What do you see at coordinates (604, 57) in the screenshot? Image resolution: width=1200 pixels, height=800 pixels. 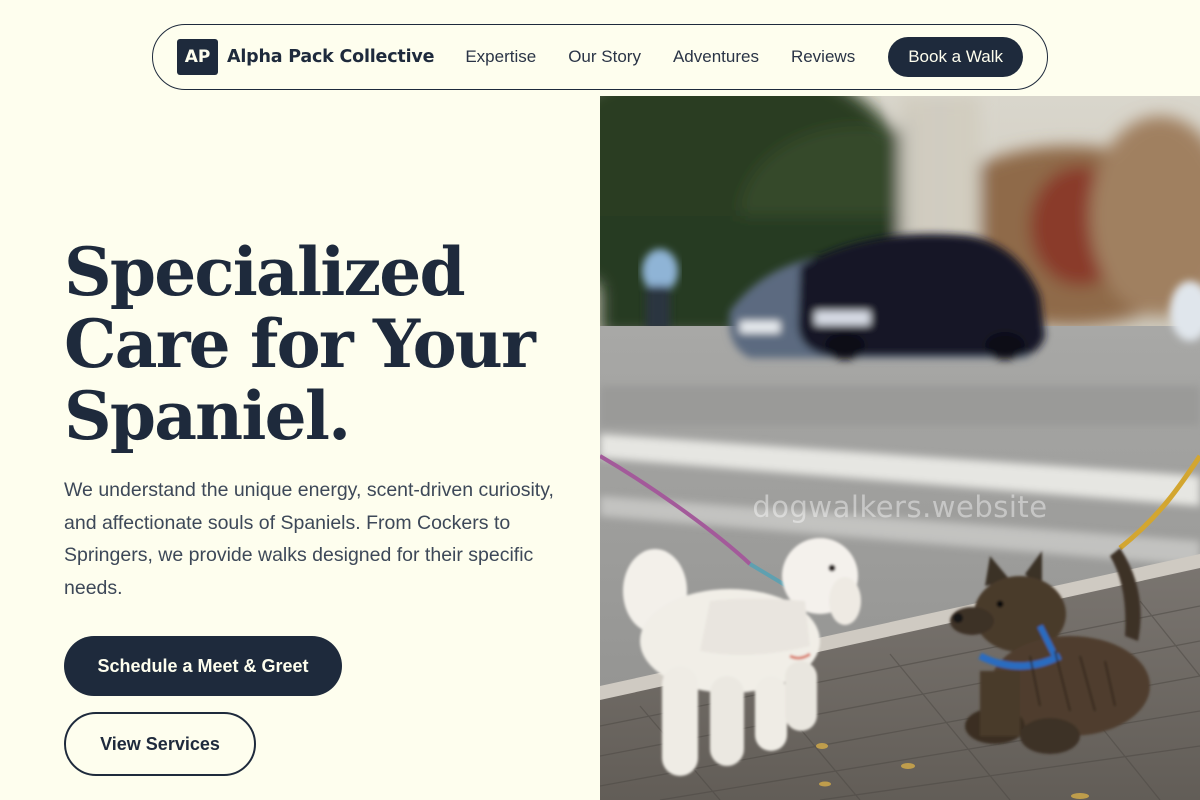 I see `nav-link-our-story: Our Story` at bounding box center [604, 57].